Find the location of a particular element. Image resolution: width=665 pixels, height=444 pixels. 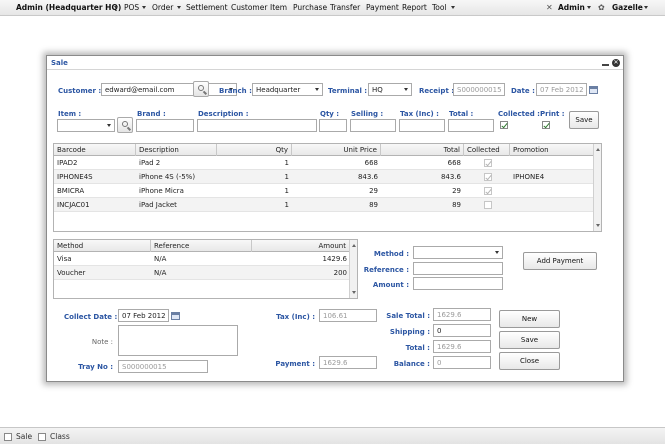

menu-transfer: Transfer is located at coordinates (345, 7).